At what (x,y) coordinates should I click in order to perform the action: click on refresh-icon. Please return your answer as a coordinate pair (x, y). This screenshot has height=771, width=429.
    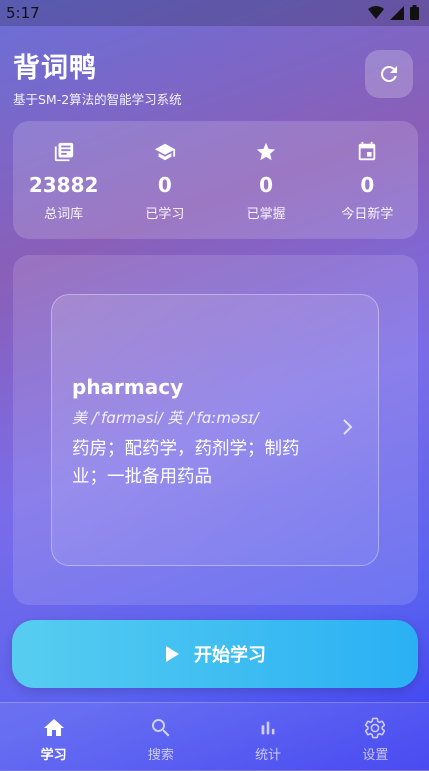
    Looking at the image, I should click on (388, 73).